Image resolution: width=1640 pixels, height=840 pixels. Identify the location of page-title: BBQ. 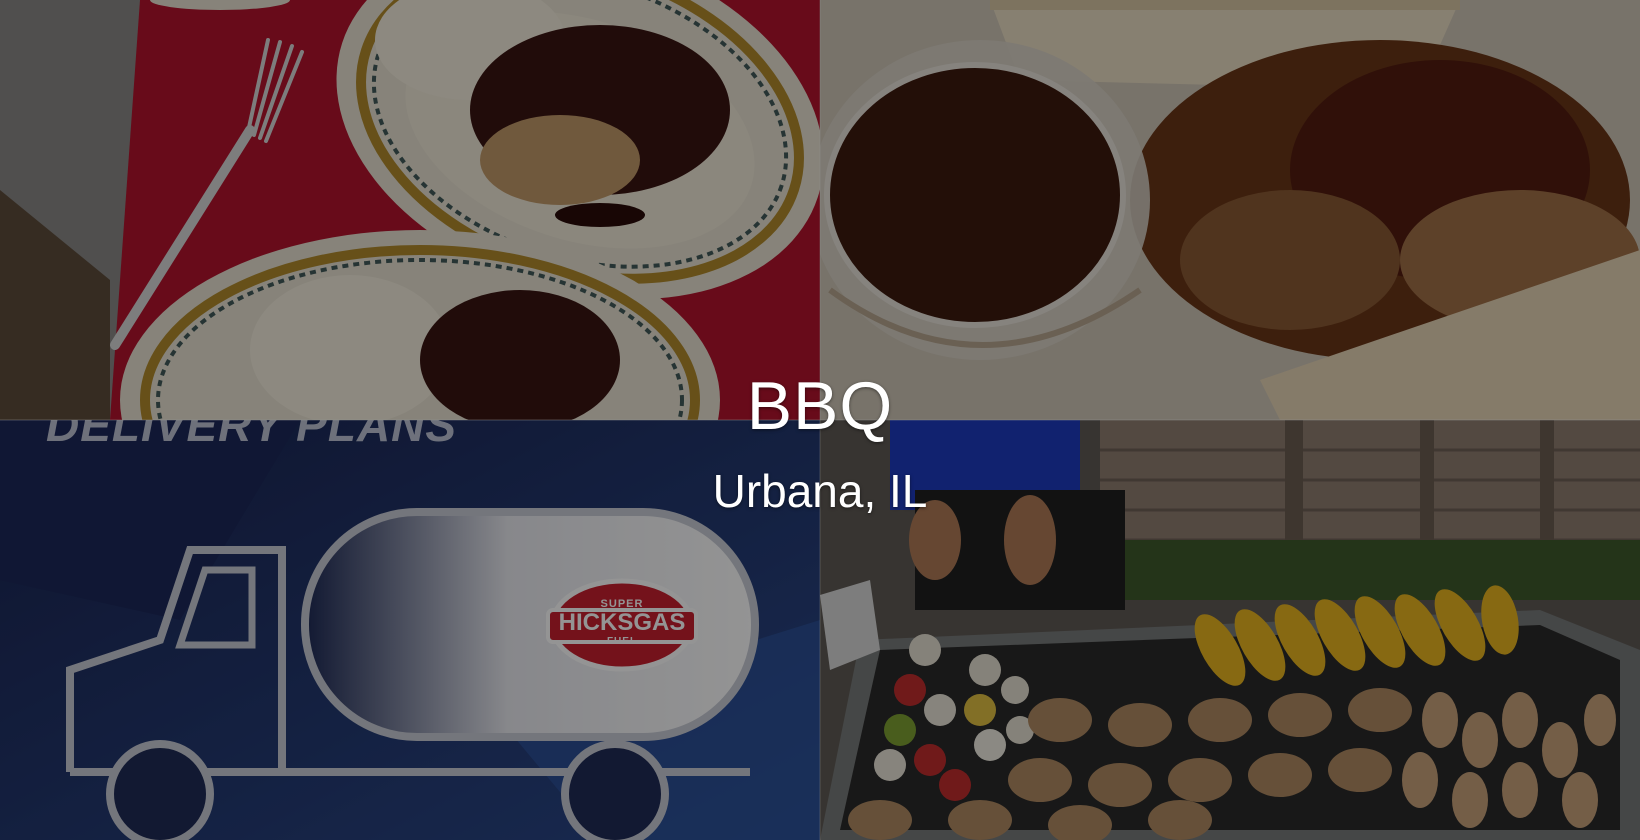
(820, 406).